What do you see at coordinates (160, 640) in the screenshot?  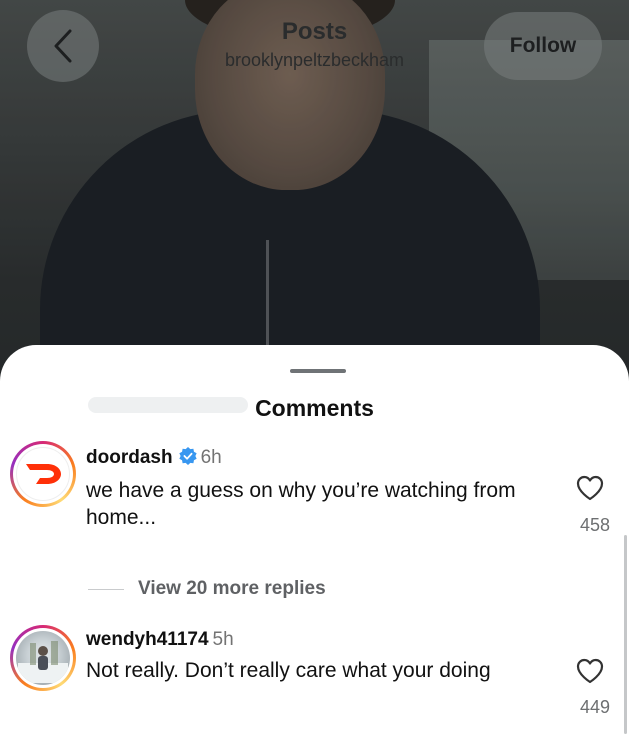 I see `comment-username: wendyh41174 5h` at bounding box center [160, 640].